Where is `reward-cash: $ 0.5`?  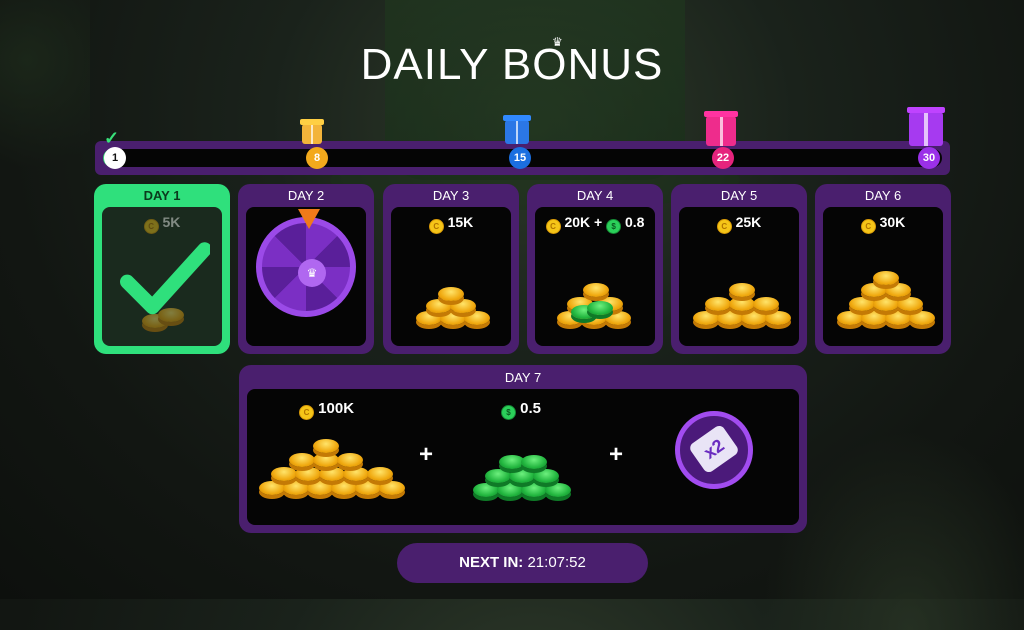
reward-cash: $ 0.5 is located at coordinates (521, 410).